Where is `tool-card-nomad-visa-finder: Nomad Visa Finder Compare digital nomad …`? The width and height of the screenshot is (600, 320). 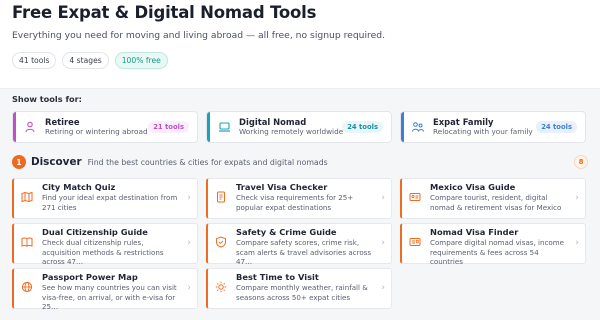
tool-card-nomad-visa-finder: Nomad Visa Finder Compare digital nomad … is located at coordinates (493, 244).